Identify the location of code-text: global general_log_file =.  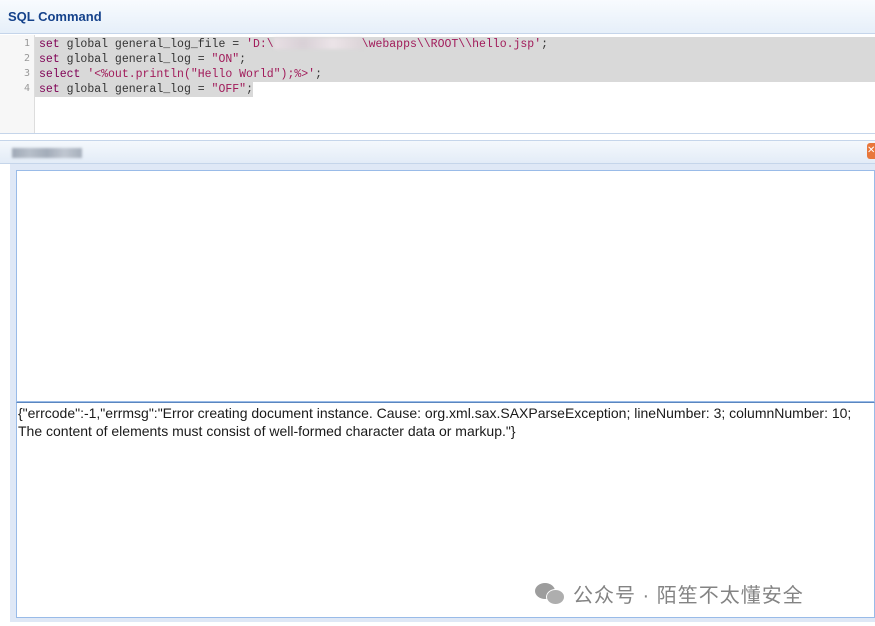
(153, 44).